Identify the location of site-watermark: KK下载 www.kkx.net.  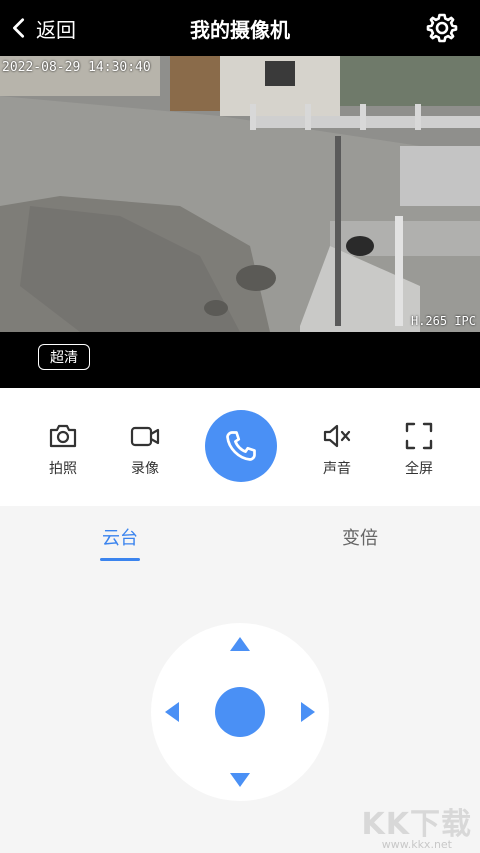
(418, 825).